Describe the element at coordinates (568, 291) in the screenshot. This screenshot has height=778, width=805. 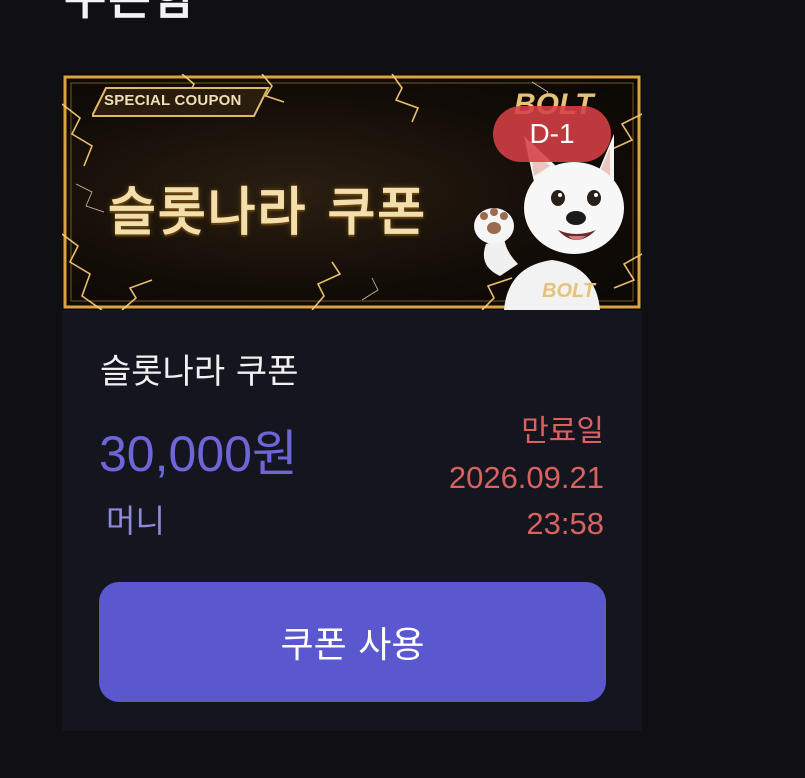
I see `brand-logo-small: BOLT` at that location.